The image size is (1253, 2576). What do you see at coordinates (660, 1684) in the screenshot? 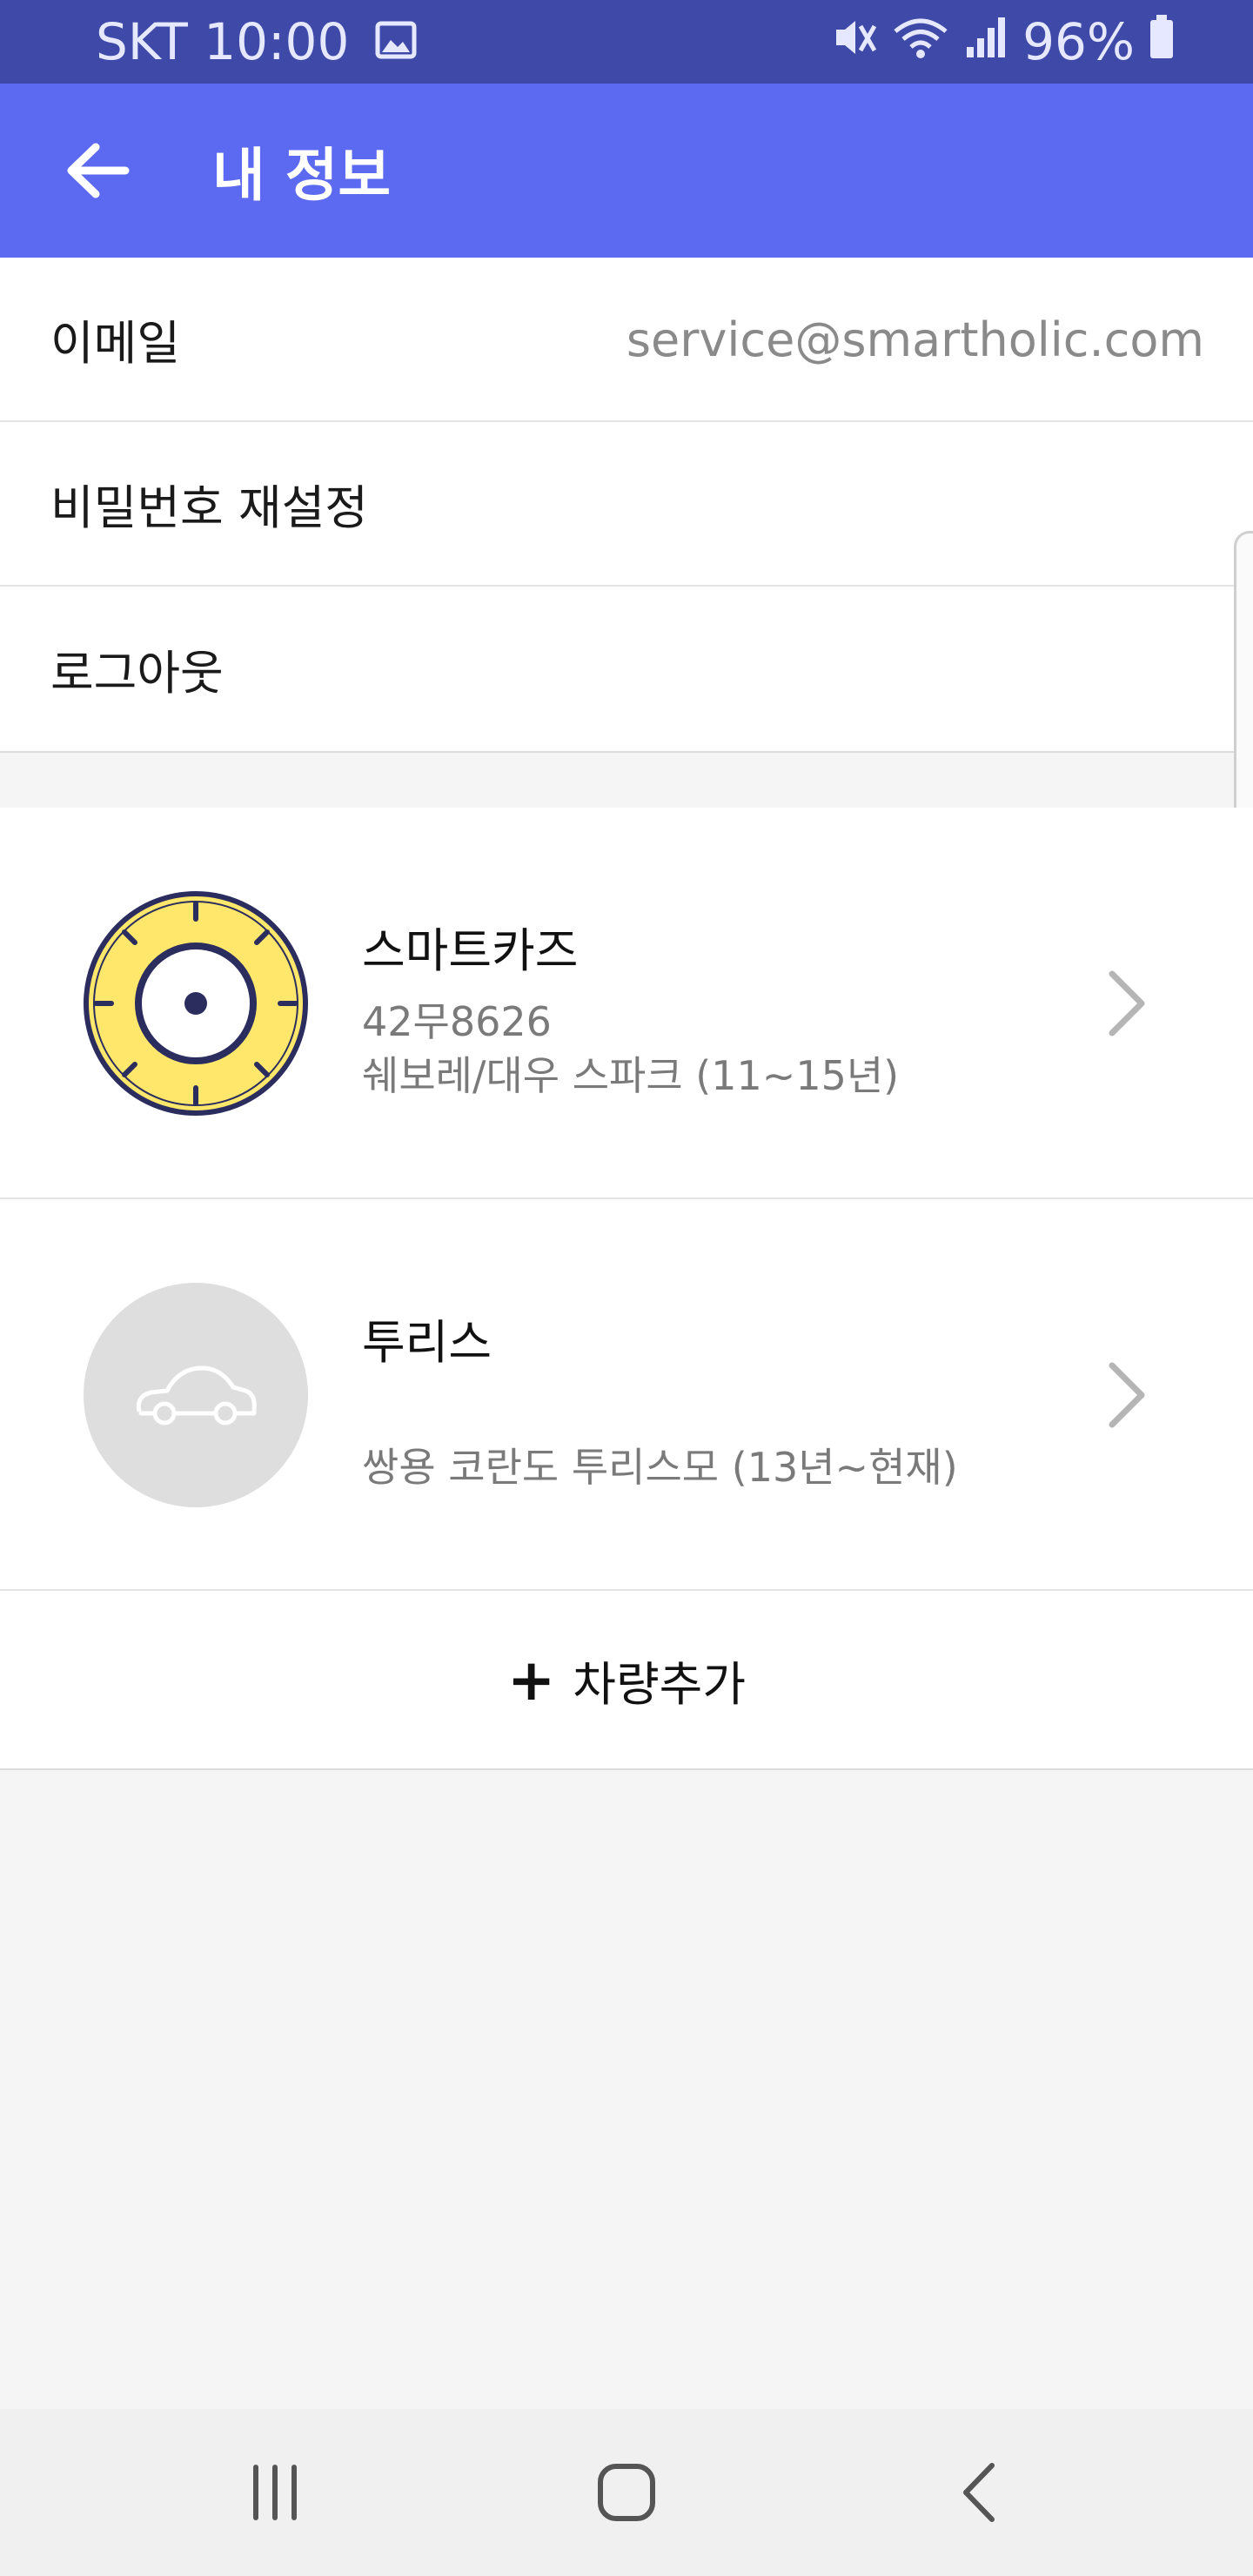
I see `add-vehicle-label: 차량추가` at bounding box center [660, 1684].